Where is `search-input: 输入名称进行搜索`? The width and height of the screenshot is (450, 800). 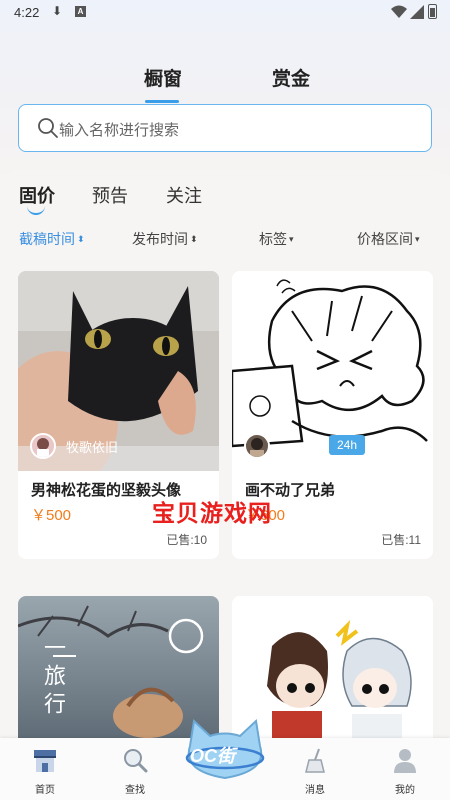 search-input: 输入名称进行搜索 is located at coordinates (225, 128).